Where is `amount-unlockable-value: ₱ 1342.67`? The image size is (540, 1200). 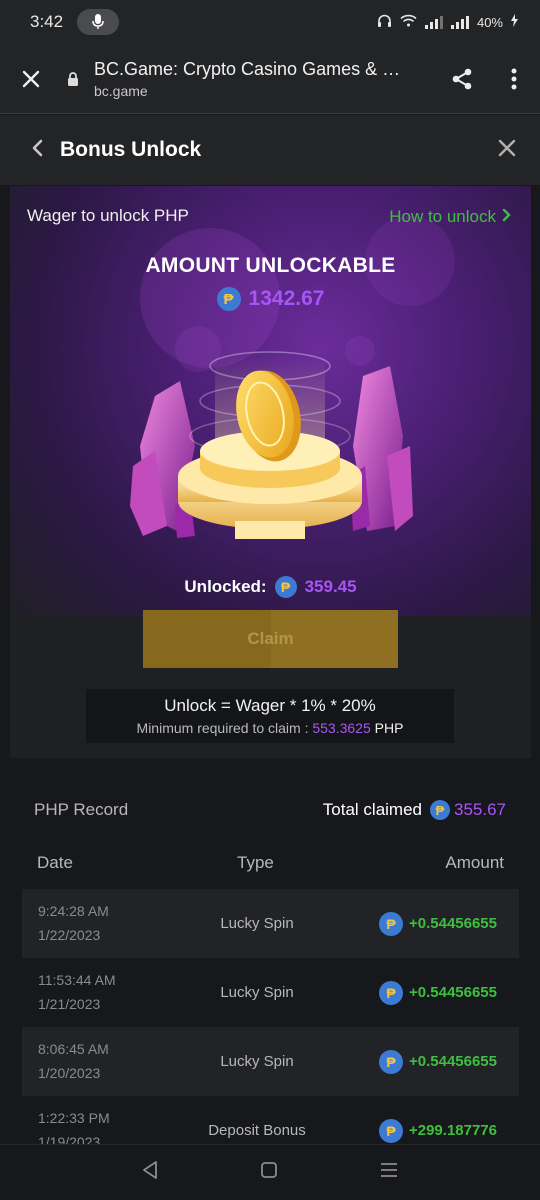 amount-unlockable-value: ₱ 1342.67 is located at coordinates (270, 299).